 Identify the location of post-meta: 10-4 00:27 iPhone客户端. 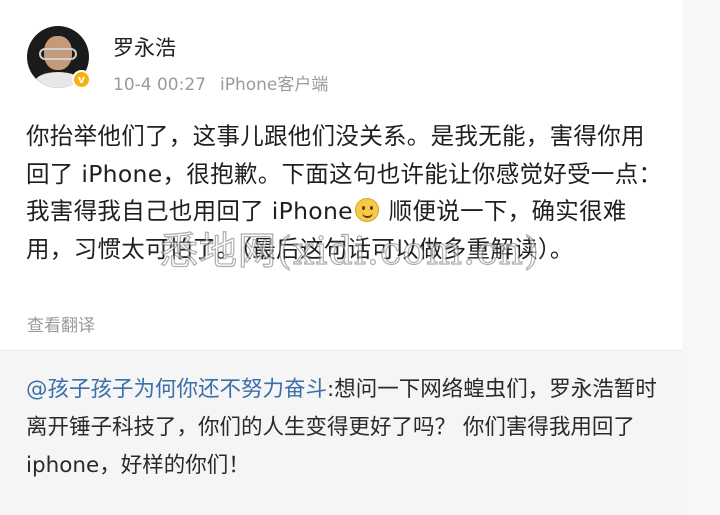
(220, 82).